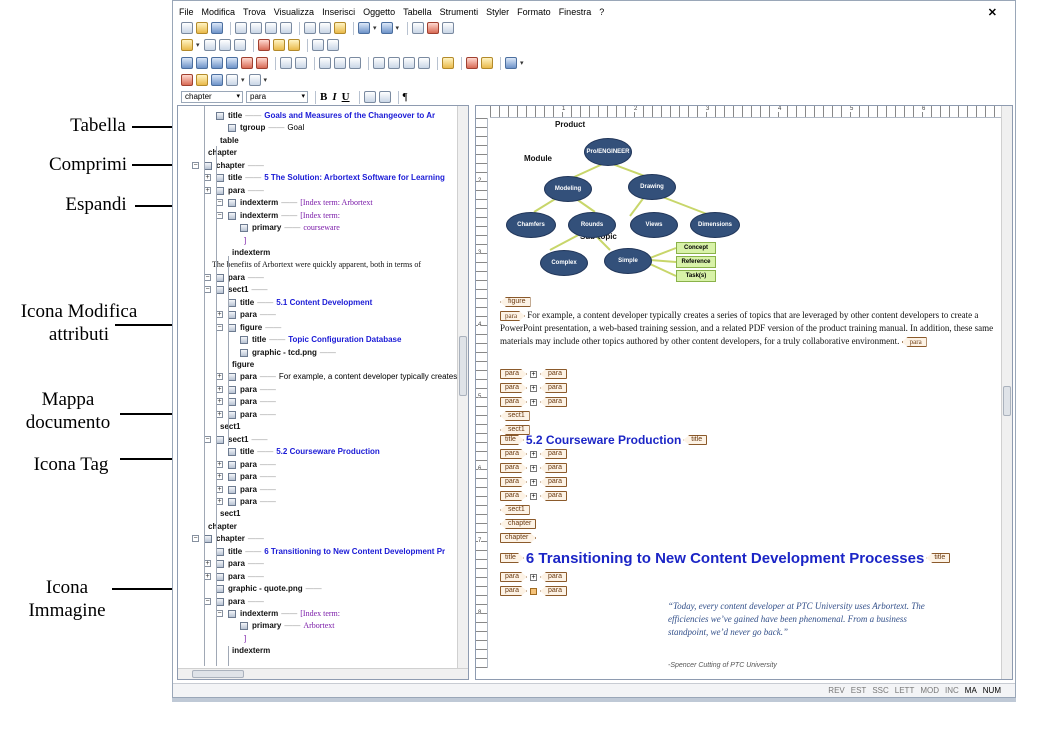 The width and height of the screenshot is (1060, 754). I want to click on menu-styler: Styler, so click(497, 12).